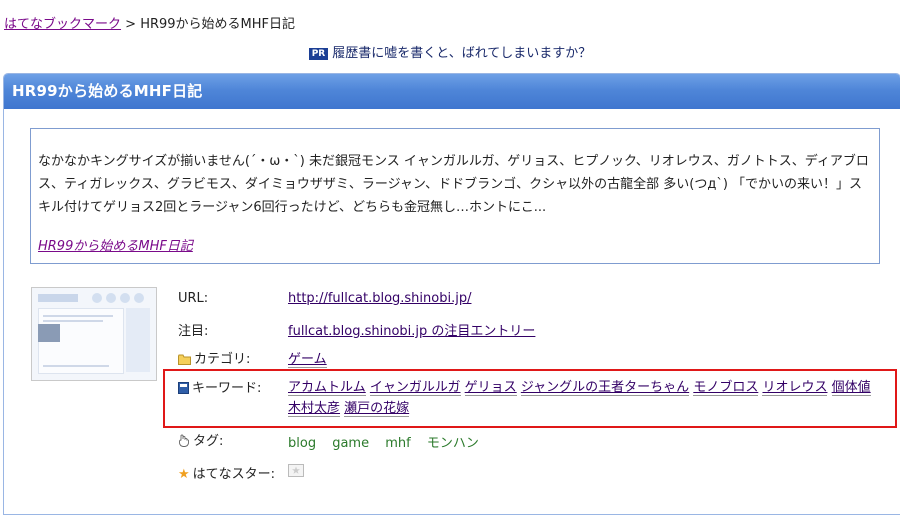 Image resolution: width=900 pixels, height=515 pixels. What do you see at coordinates (397, 443) in the screenshot?
I see `tag-link: mhf` at bounding box center [397, 443].